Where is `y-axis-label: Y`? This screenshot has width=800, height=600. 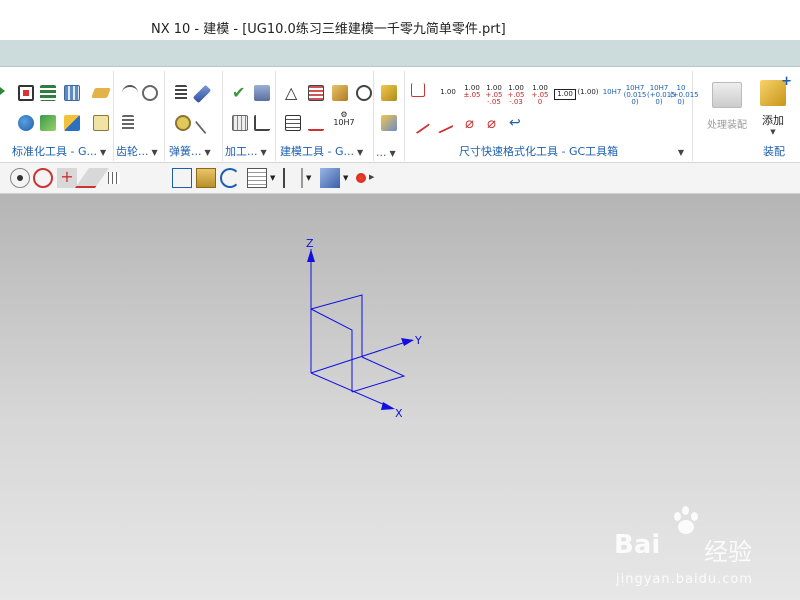
y-axis-label: Y is located at coordinates (418, 340).